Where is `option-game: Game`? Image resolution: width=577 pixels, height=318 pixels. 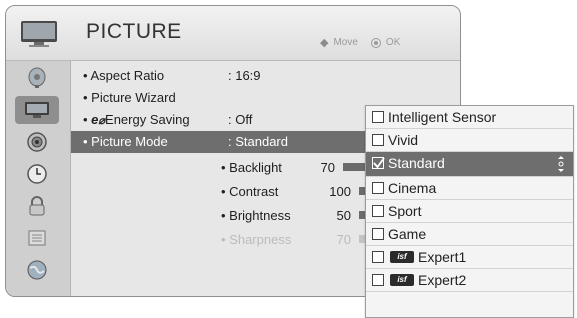 option-game: Game is located at coordinates (469, 234).